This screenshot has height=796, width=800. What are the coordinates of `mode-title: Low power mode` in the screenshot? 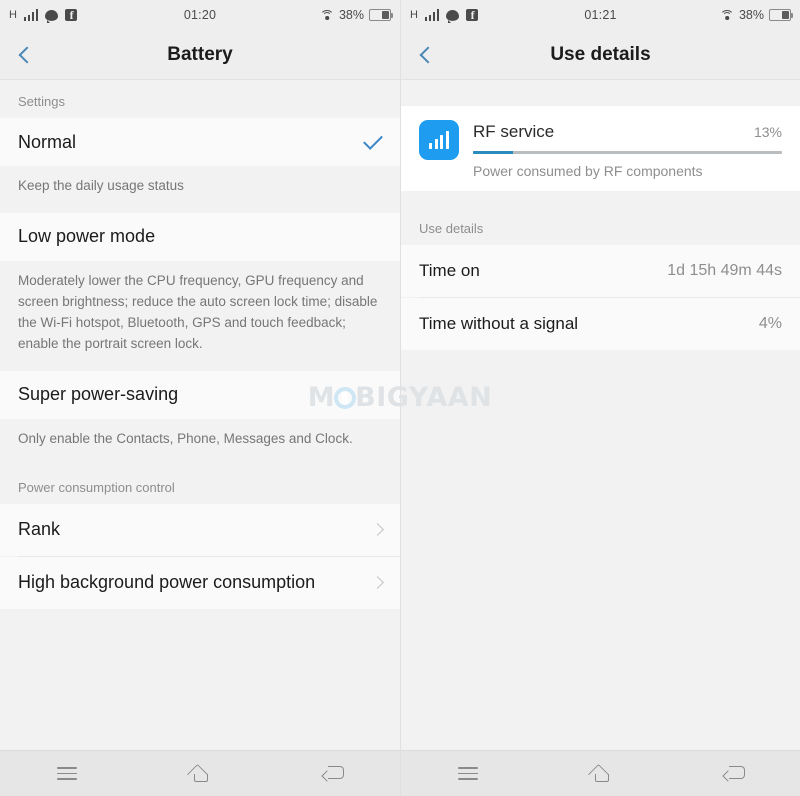 It's located at (87, 236).